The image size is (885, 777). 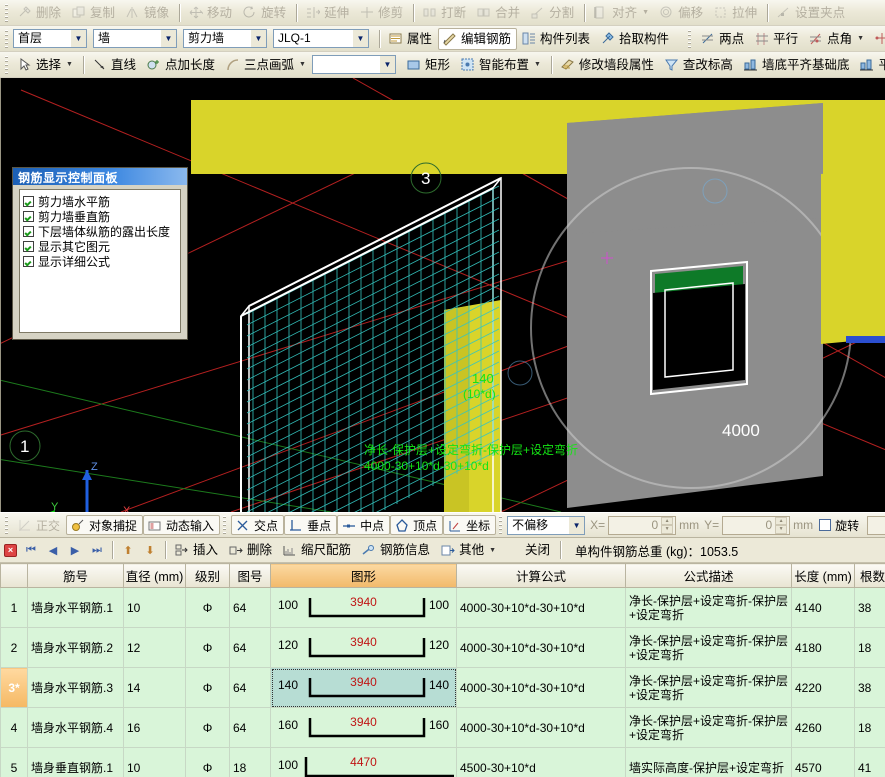 I want to click on row-index-cell: 3*, so click(x=14, y=687).